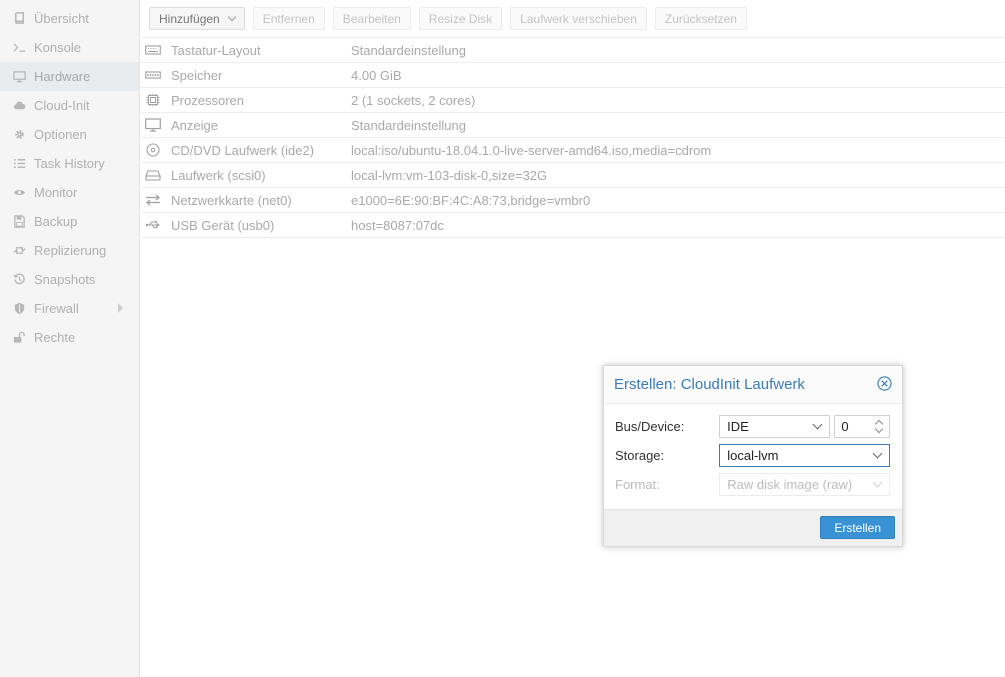 The width and height of the screenshot is (1005, 677). Describe the element at coordinates (19, 48) in the screenshot. I see `terminal-icon` at that location.